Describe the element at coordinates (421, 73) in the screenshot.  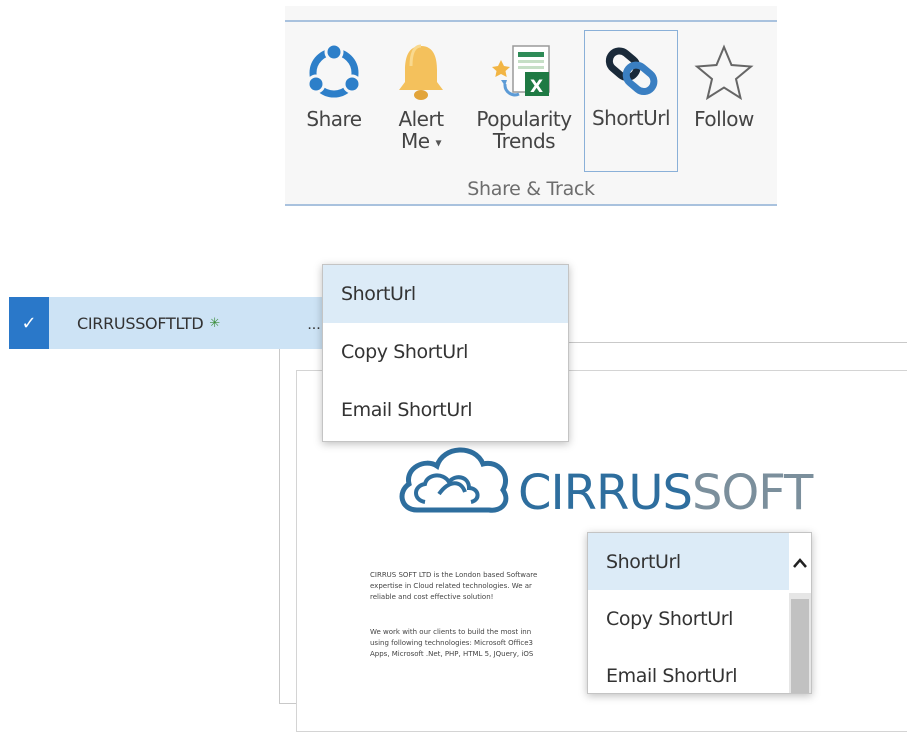
I see `bell-icon` at that location.